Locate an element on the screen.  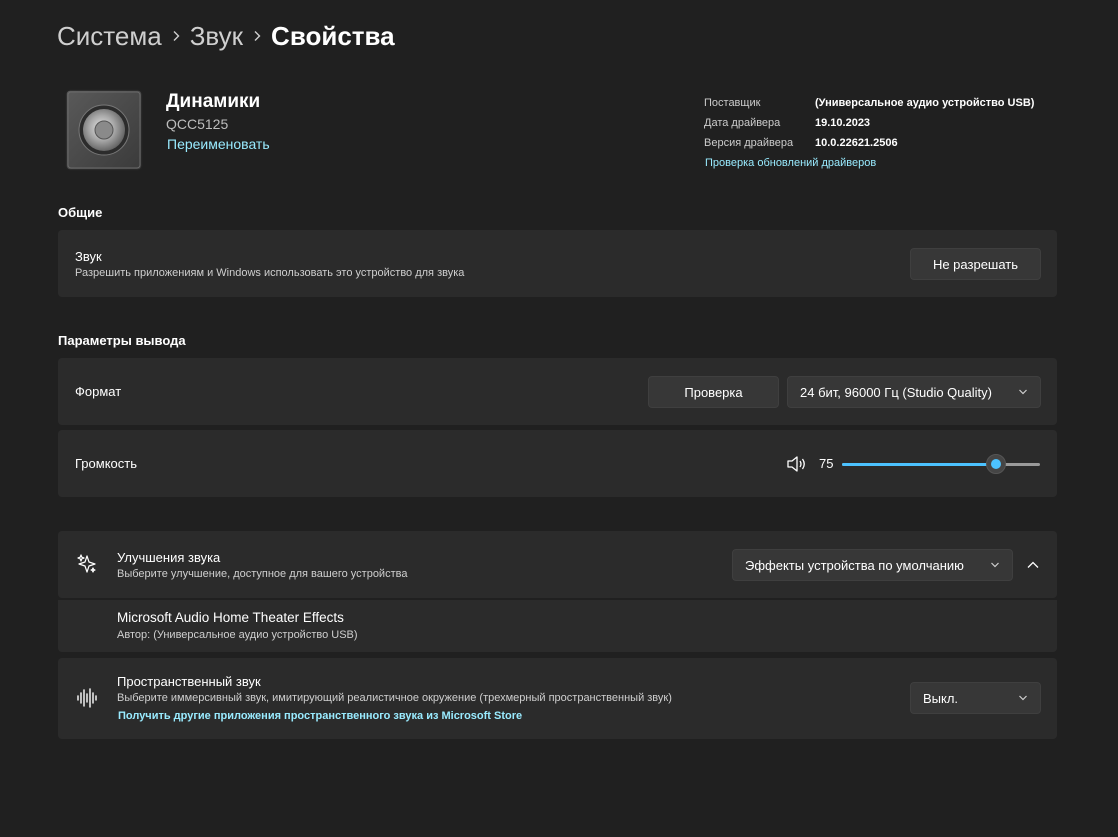
effect-name: Microsoft Audio Home Theater Effects is located at coordinates (230, 617).